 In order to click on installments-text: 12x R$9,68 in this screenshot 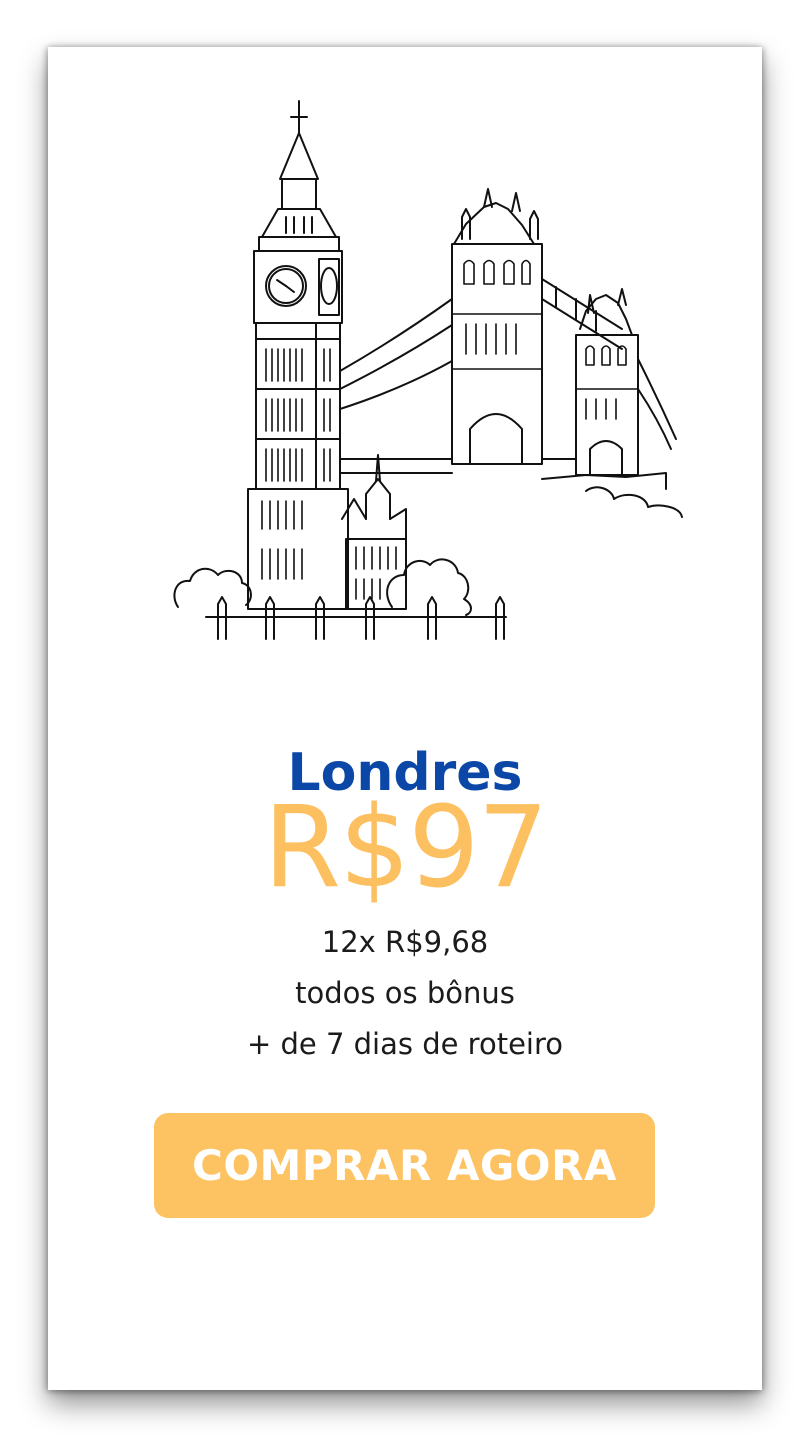, I will do `click(405, 942)`.